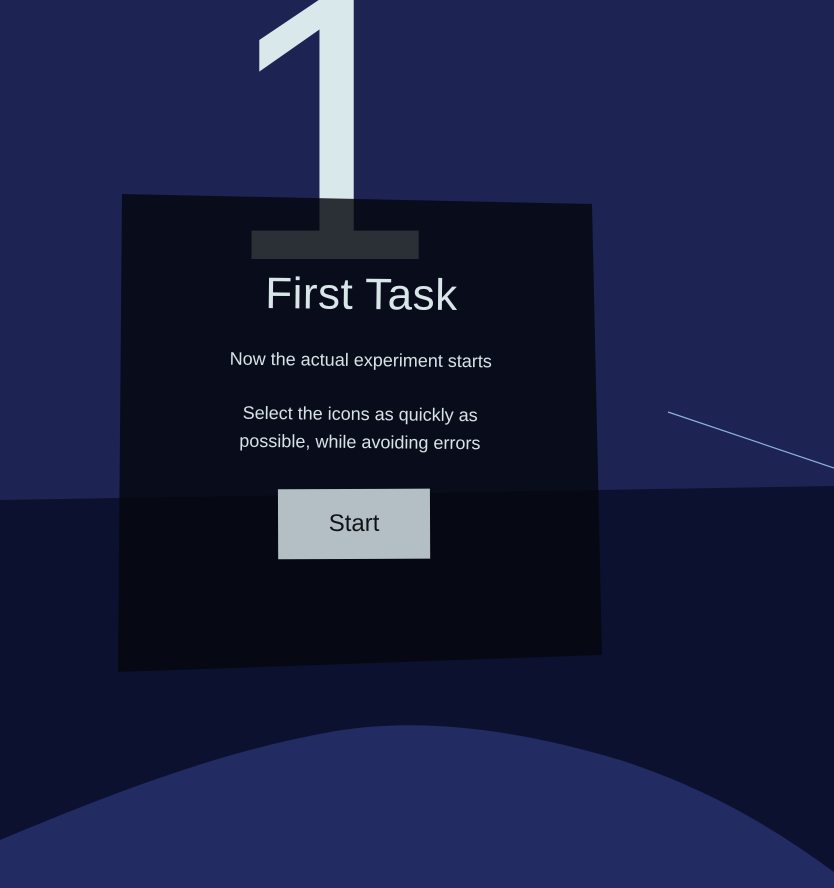 The image size is (834, 888). What do you see at coordinates (360, 360) in the screenshot?
I see `task-subtitle: Now the actual experiment starts` at bounding box center [360, 360].